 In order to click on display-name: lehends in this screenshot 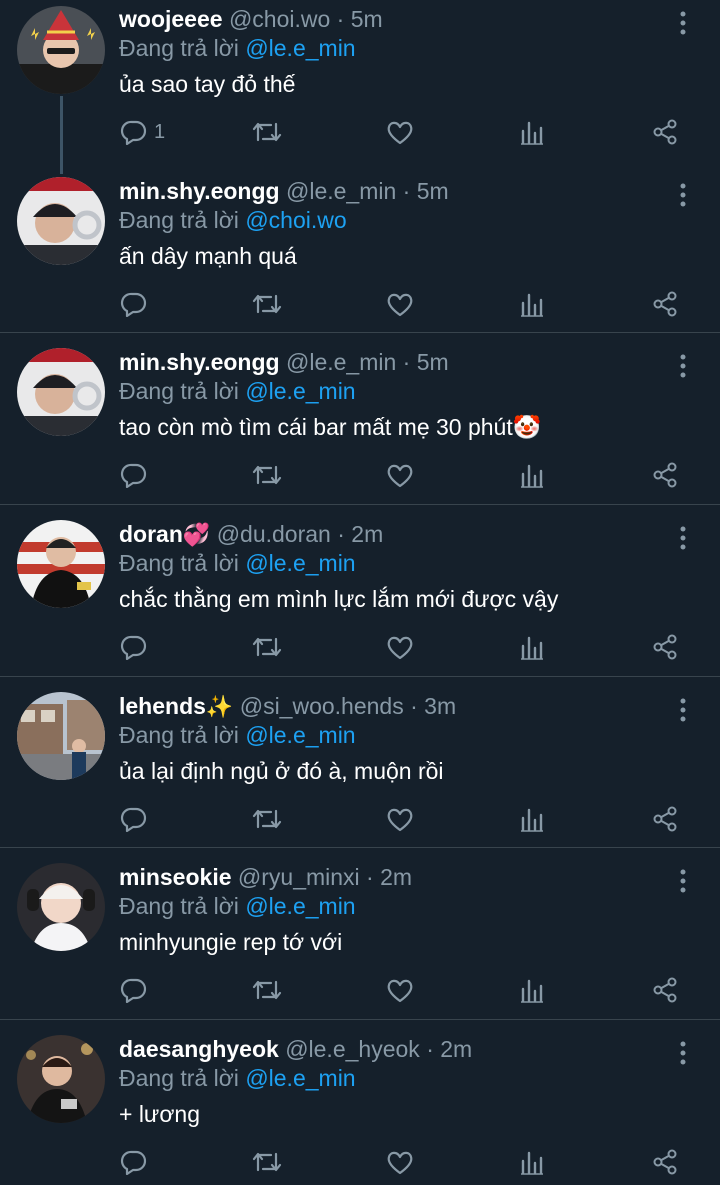, I will do `click(162, 706)`.